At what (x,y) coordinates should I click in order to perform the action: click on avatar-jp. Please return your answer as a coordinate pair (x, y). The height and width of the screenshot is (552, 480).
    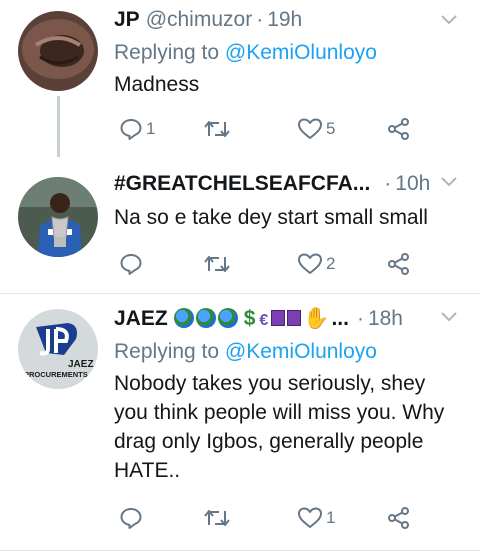
    Looking at the image, I should click on (58, 51).